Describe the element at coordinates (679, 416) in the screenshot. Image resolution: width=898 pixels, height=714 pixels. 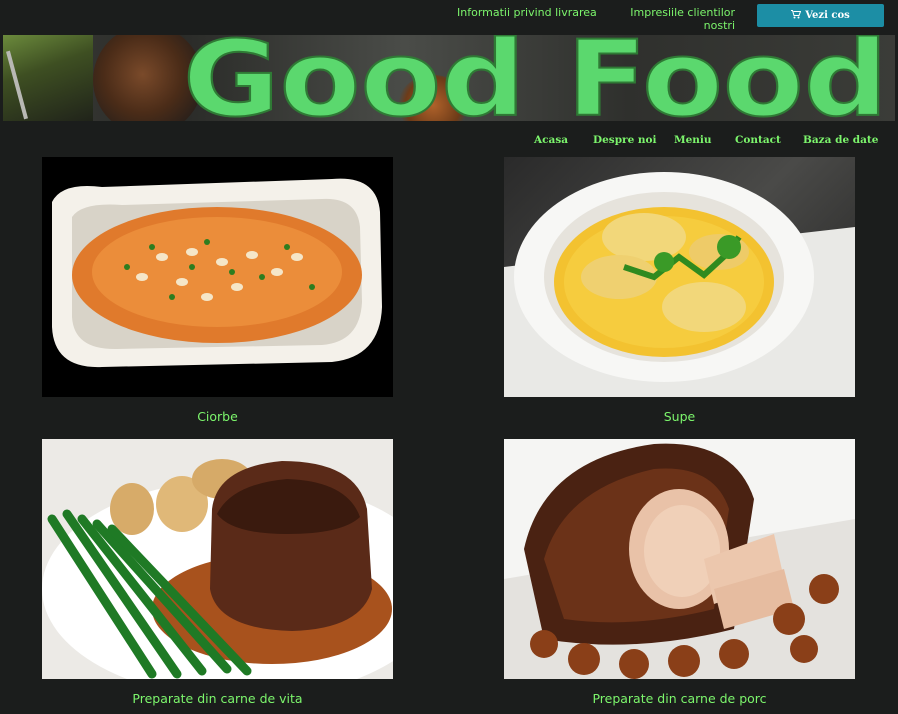
I see `category-label-supe: Supe` at that location.